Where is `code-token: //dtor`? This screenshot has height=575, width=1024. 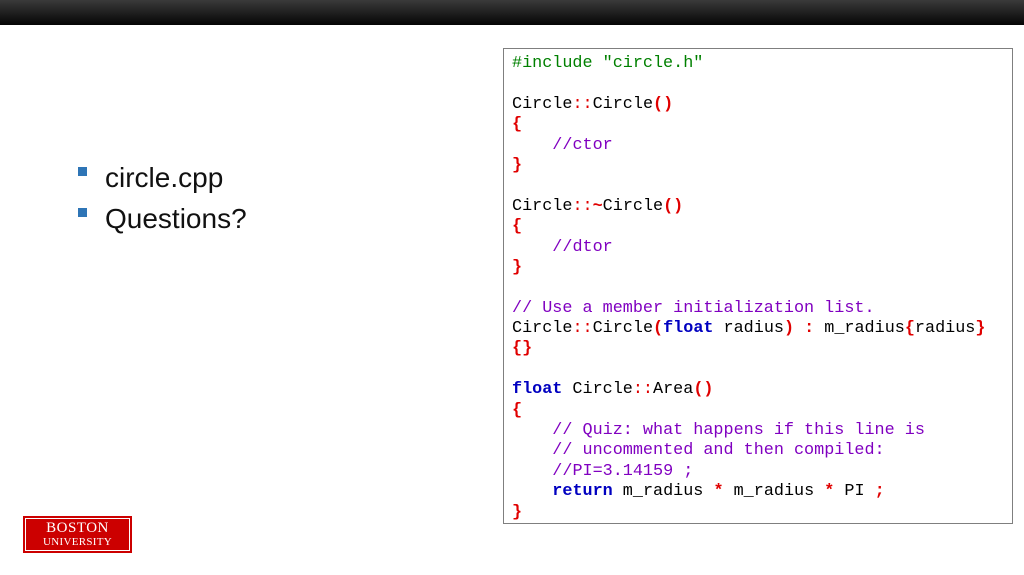 code-token: //dtor is located at coordinates (582, 247).